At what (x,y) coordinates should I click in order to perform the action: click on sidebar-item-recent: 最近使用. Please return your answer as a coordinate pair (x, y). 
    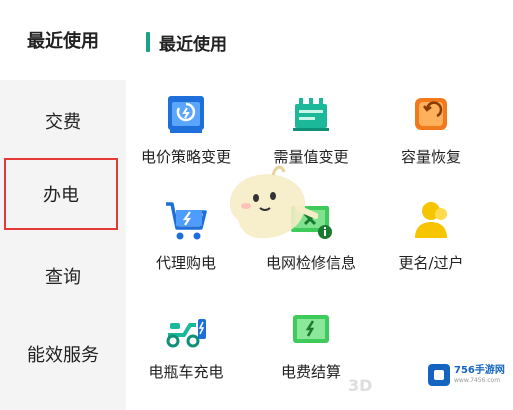
    Looking at the image, I should click on (63, 40).